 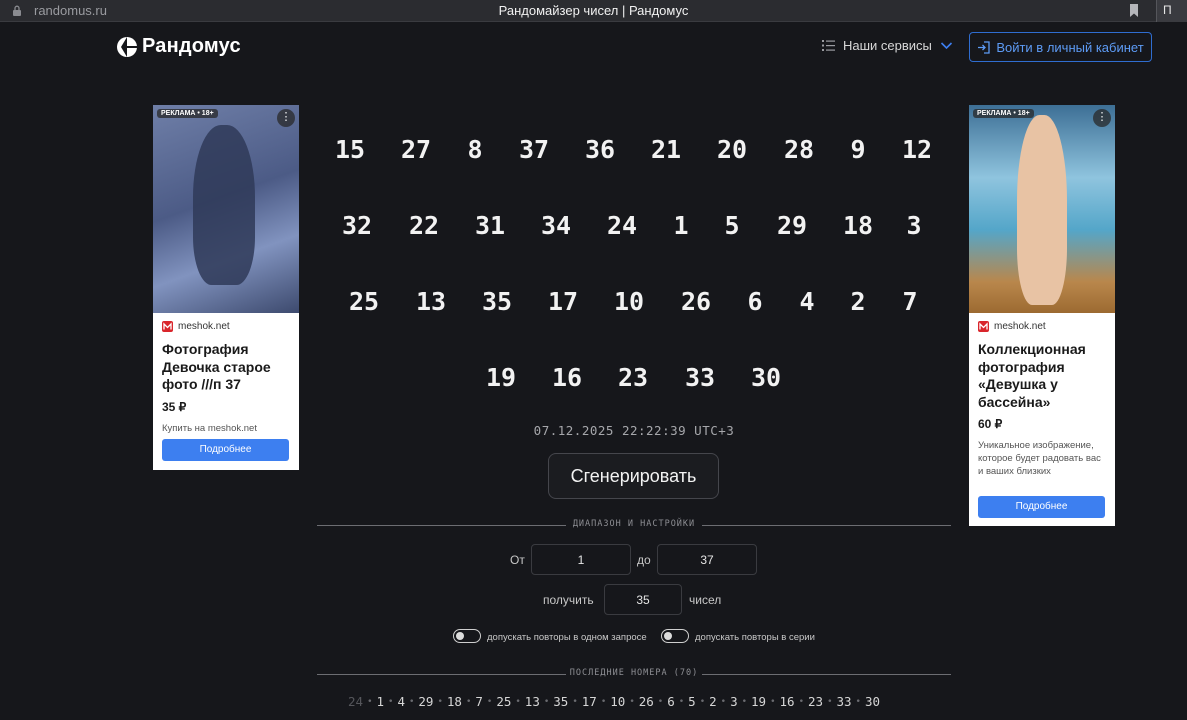 I want to click on result-number: 28, so click(x=799, y=149).